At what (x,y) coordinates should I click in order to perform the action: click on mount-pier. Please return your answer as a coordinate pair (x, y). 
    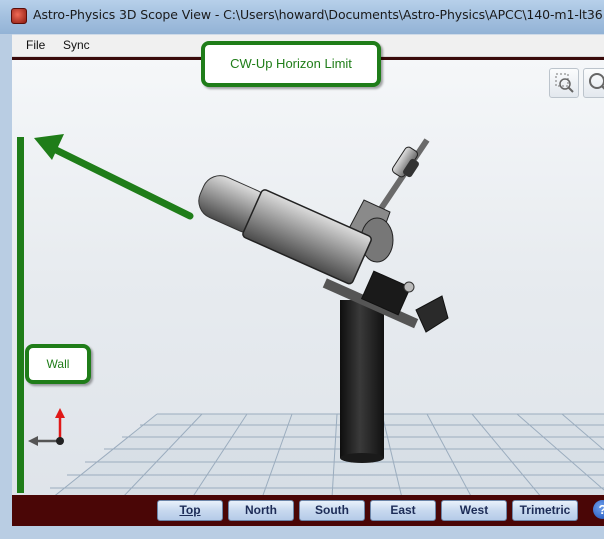
    Looking at the image, I should click on (362, 379).